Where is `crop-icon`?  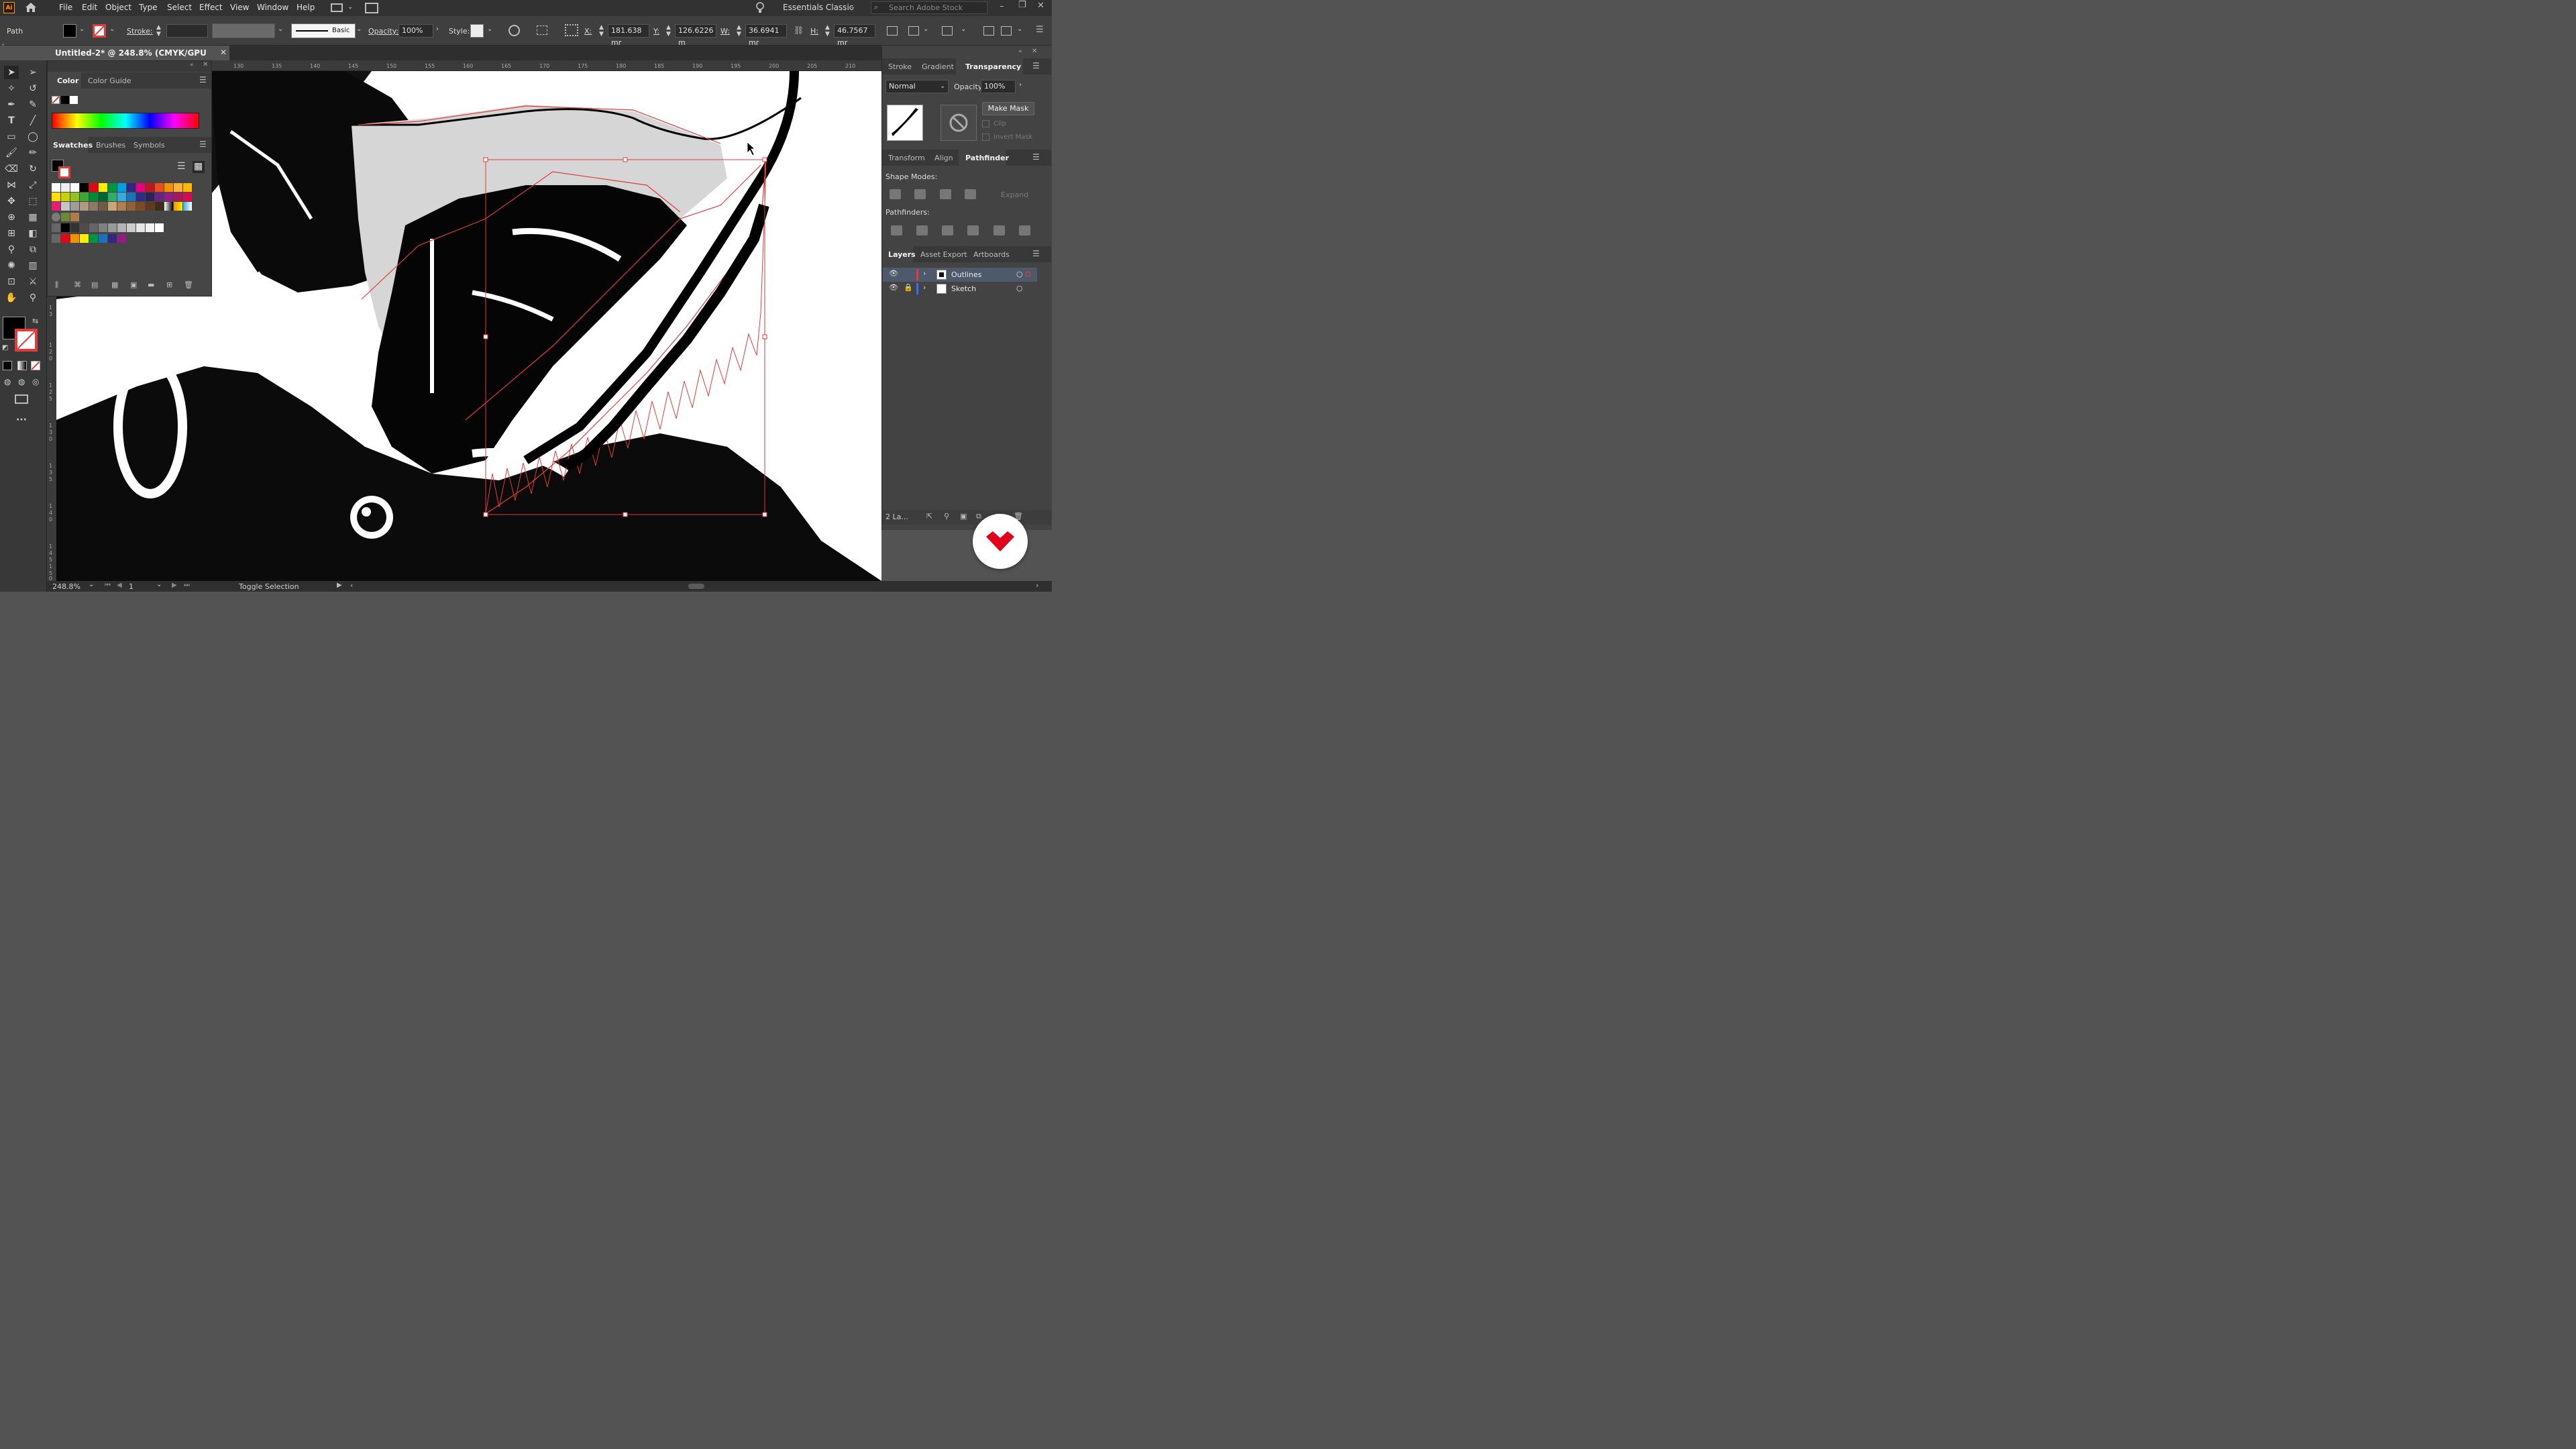
crop-icon is located at coordinates (973, 230).